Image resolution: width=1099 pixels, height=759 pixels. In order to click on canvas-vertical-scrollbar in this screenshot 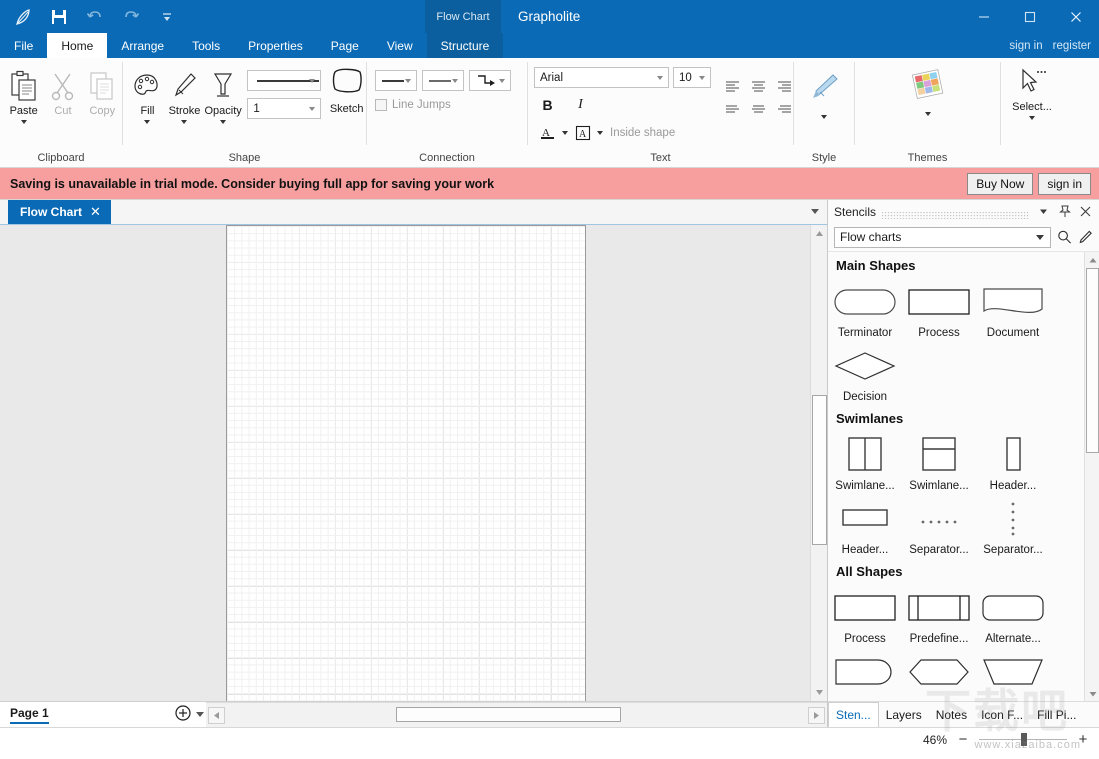, I will do `click(818, 463)`.